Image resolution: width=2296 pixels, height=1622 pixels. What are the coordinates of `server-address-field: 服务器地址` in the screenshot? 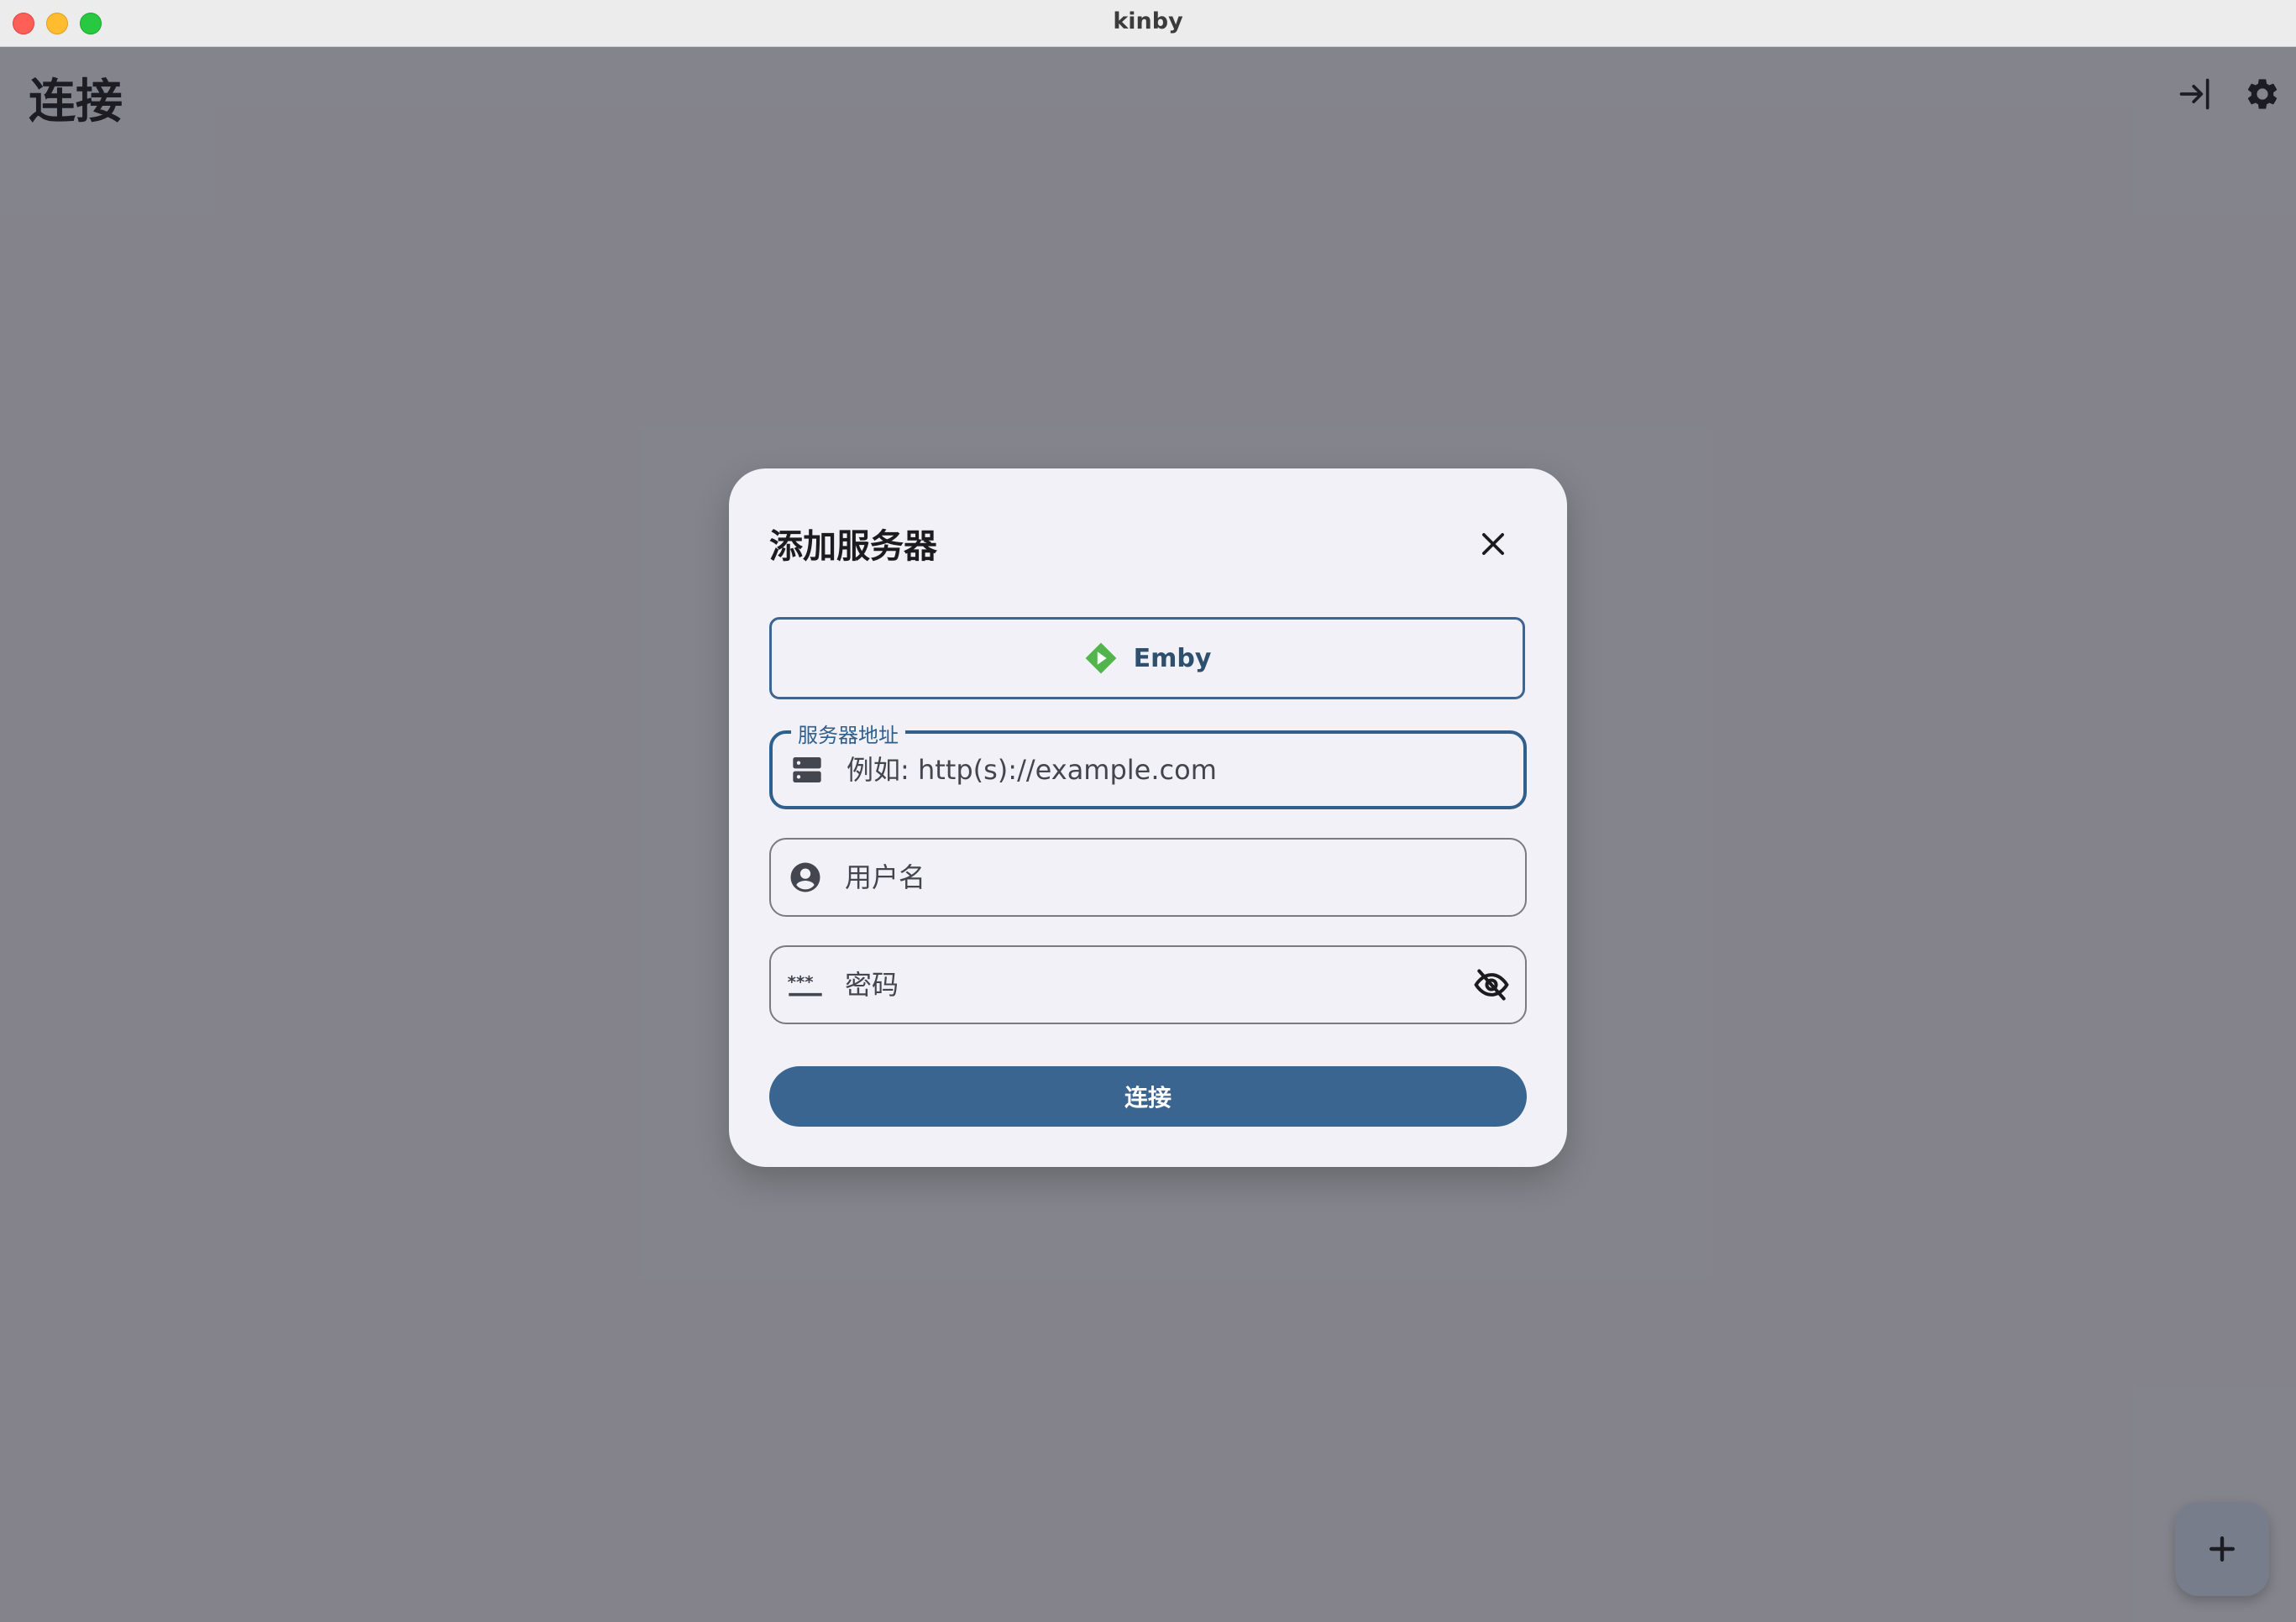 It's located at (1148, 764).